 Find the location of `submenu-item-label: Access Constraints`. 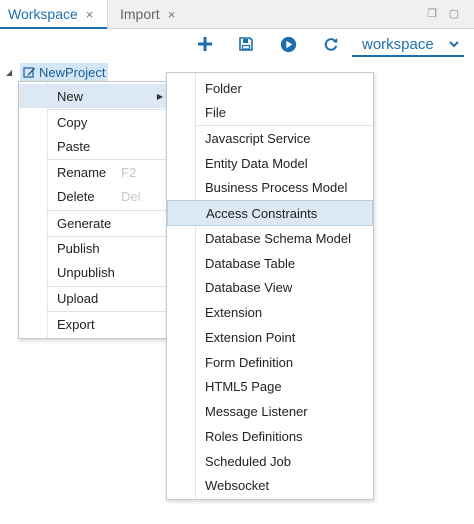

submenu-item-label: Access Constraints is located at coordinates (262, 213).